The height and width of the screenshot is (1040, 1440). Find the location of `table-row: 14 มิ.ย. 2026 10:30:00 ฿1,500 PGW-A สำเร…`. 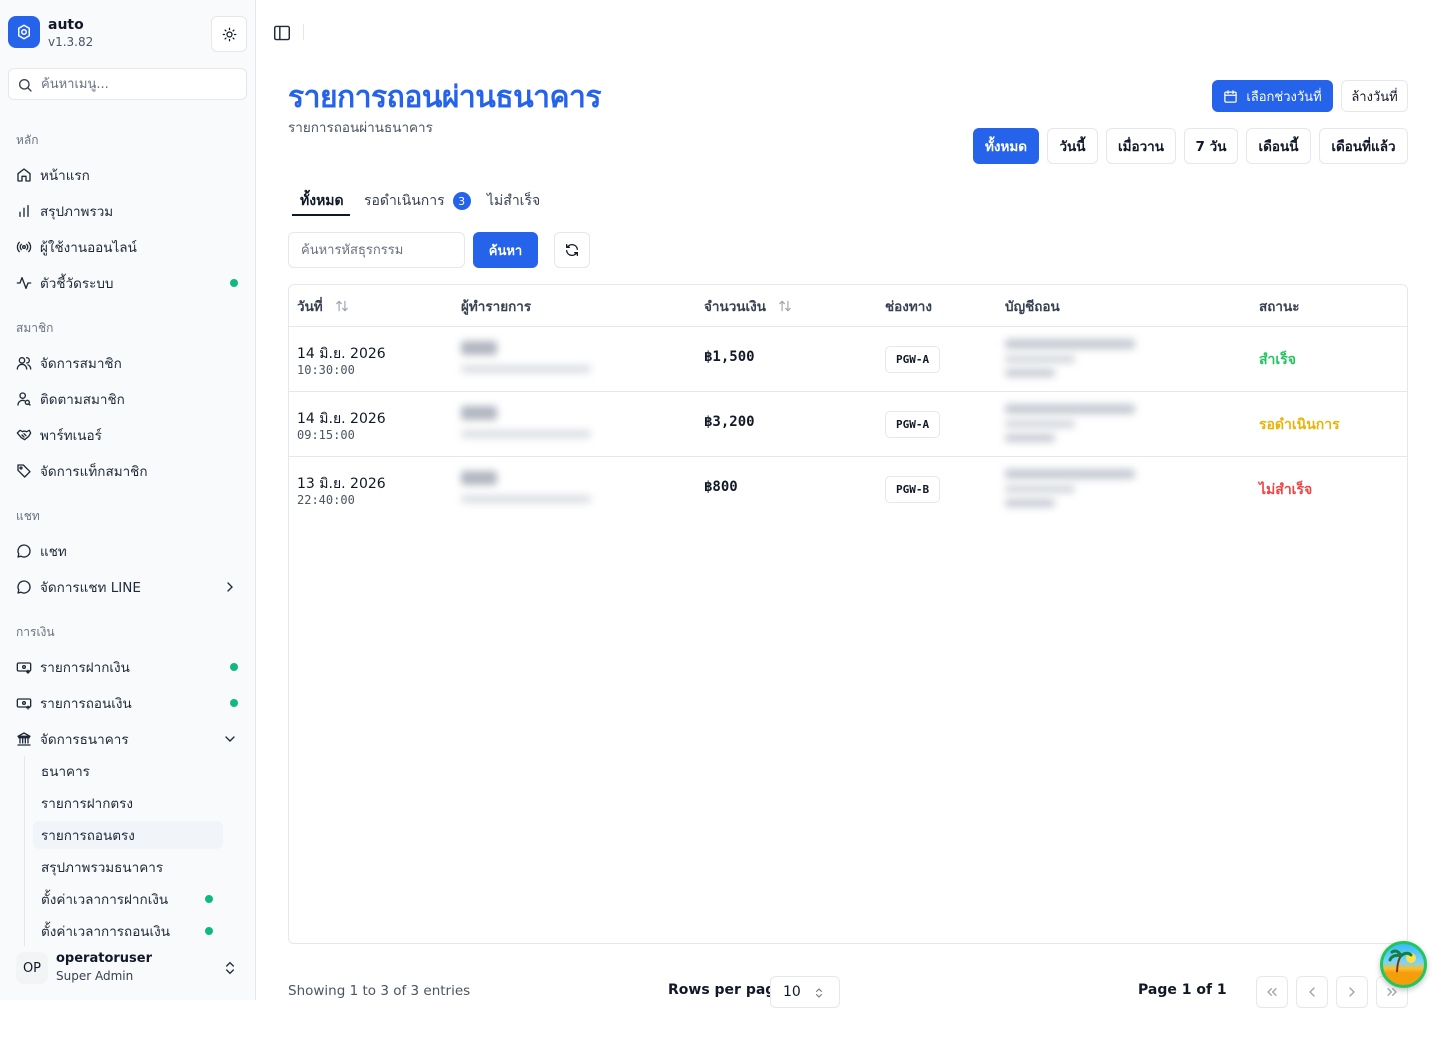

table-row: 14 มิ.ย. 2026 10:30:00 ฿1,500 PGW-A สำเร… is located at coordinates (848, 359).